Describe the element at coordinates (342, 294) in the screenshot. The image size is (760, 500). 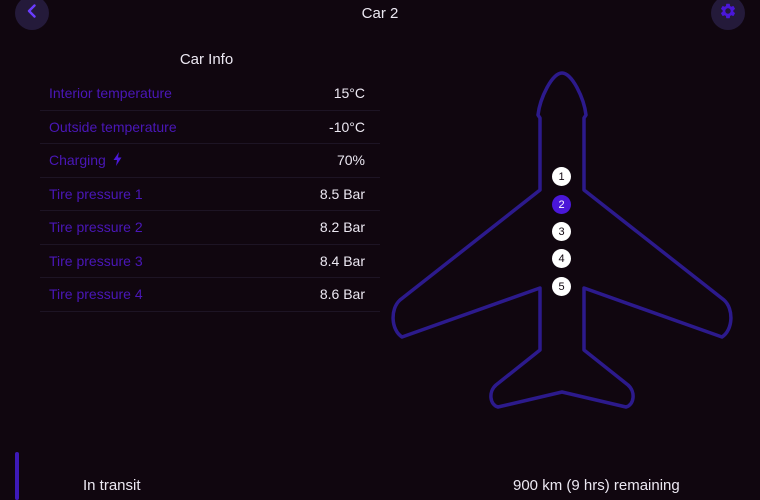
I see `info-value: 8.6 Bar` at that location.